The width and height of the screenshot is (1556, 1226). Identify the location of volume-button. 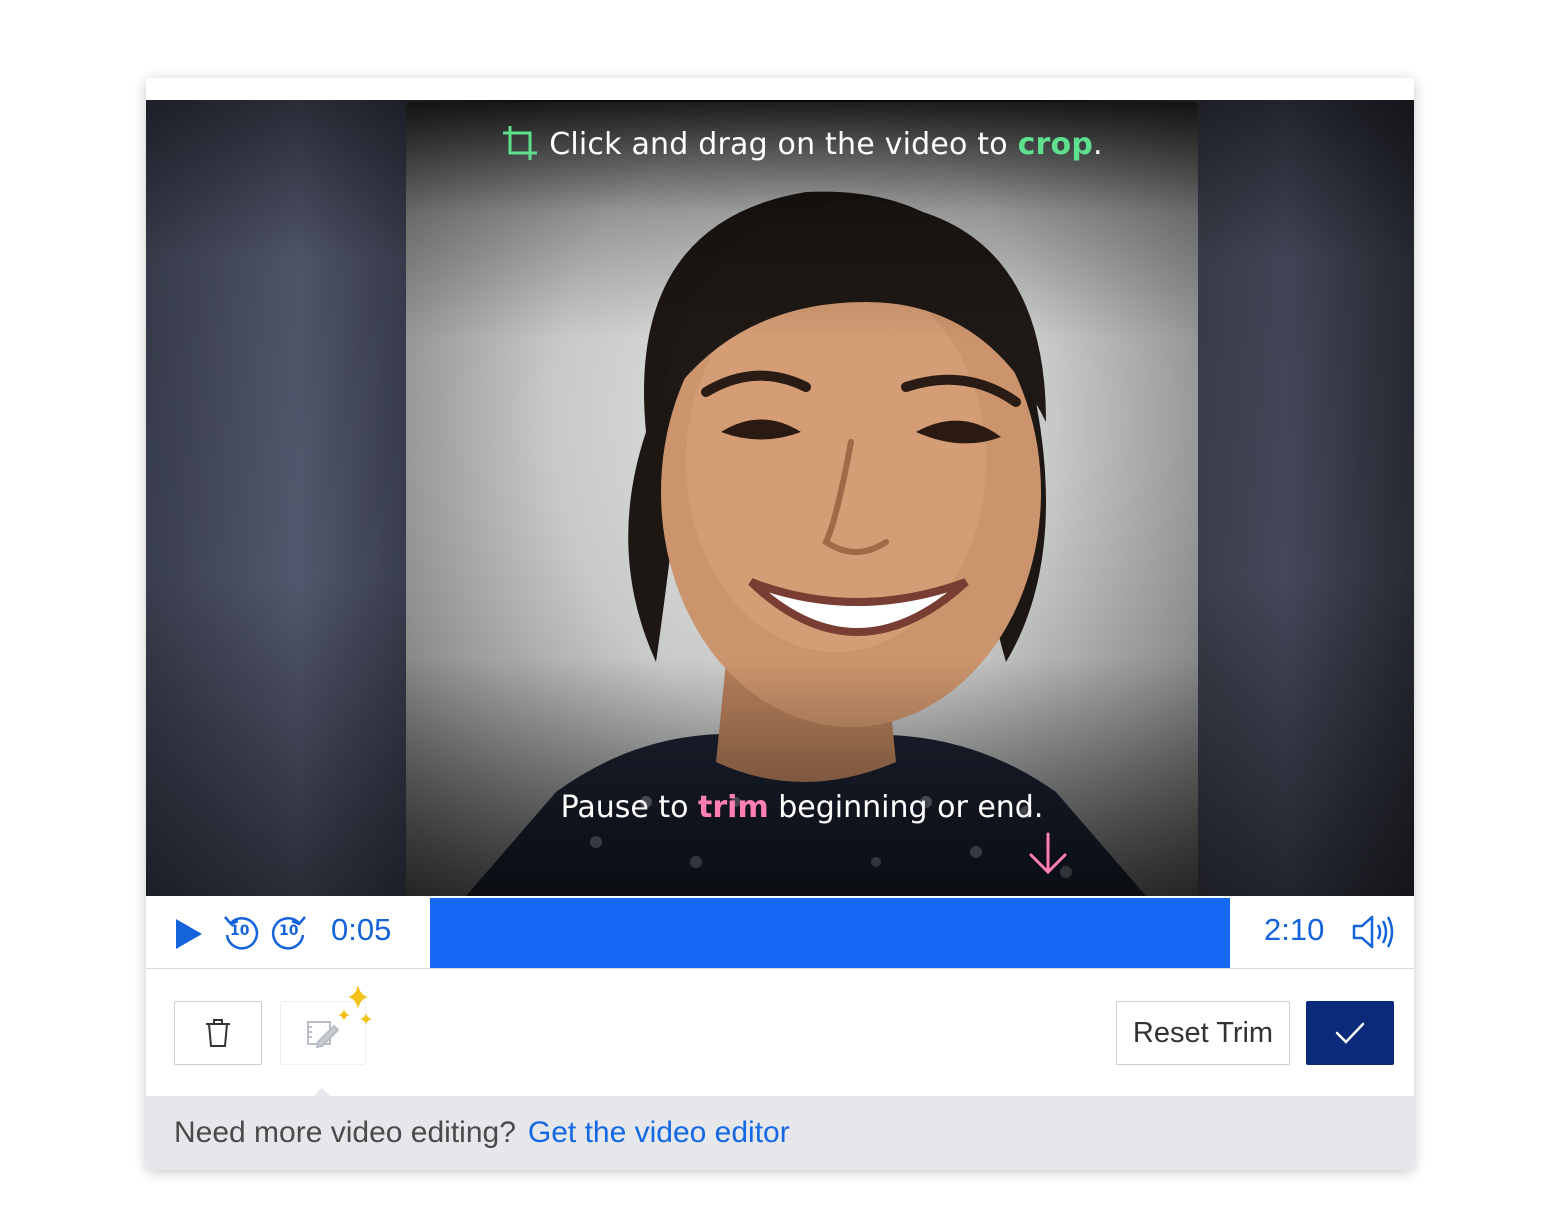
(1373, 932).